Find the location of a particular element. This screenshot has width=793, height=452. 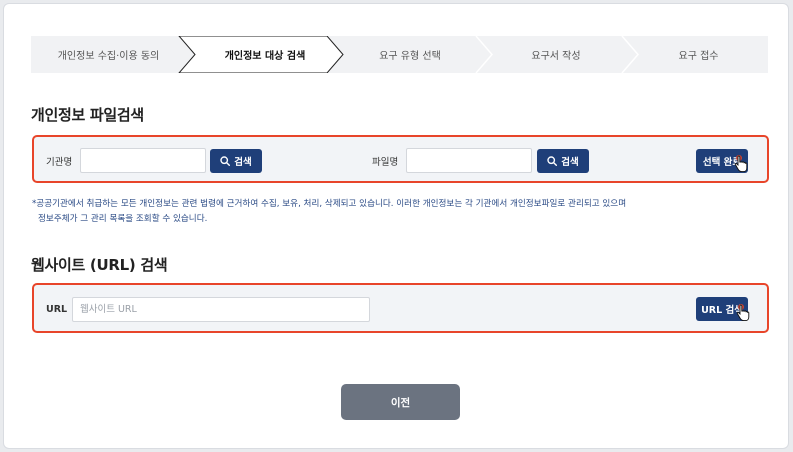

step-request-type: 요구 유형 선택 is located at coordinates (410, 56).